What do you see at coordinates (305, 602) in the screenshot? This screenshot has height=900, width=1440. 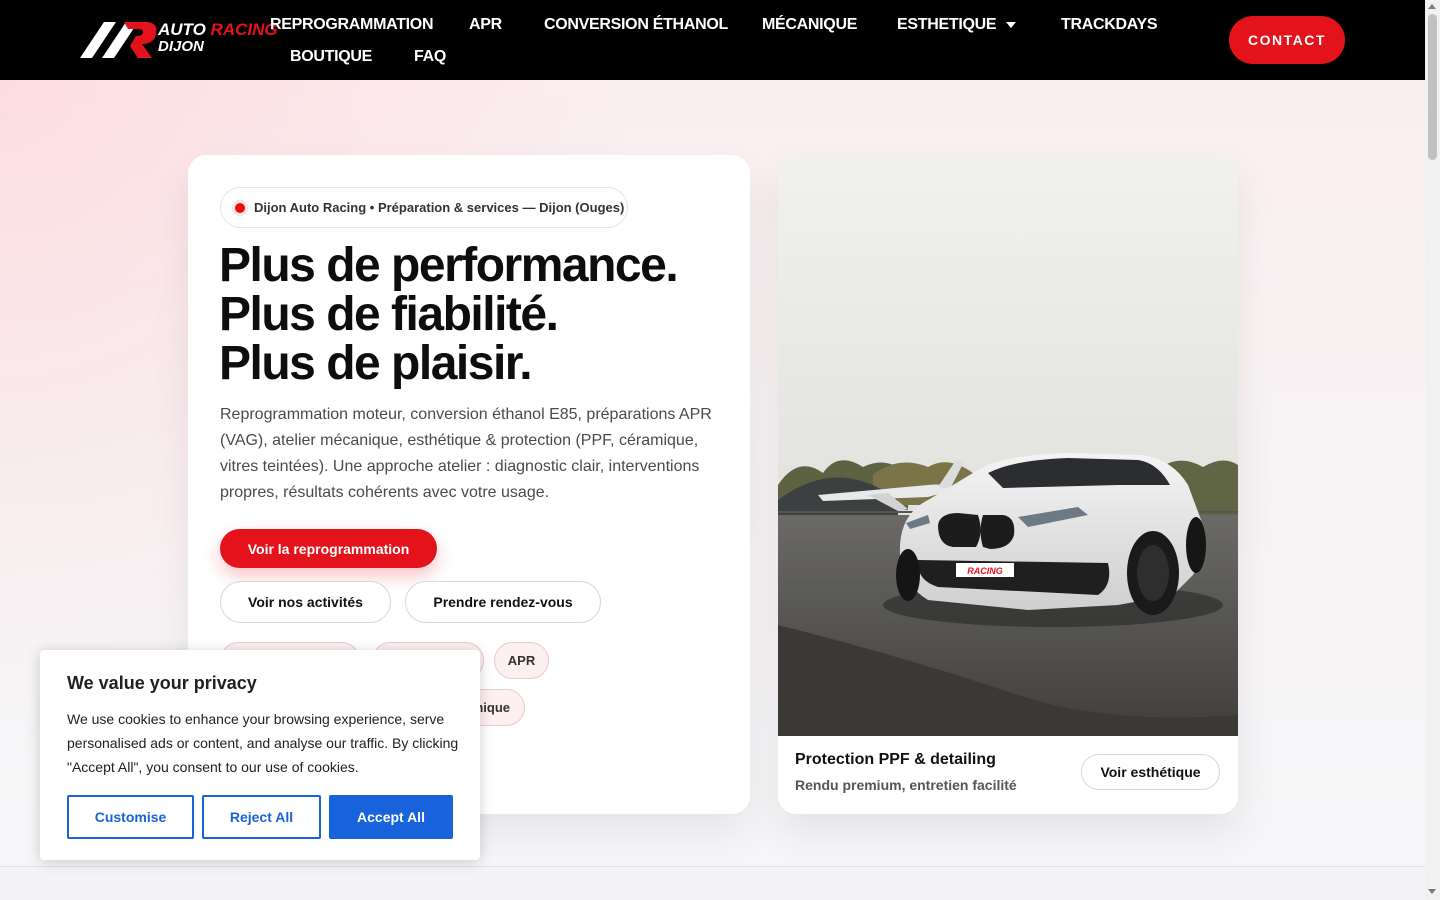 I see `activities-button: Voir nos activités` at bounding box center [305, 602].